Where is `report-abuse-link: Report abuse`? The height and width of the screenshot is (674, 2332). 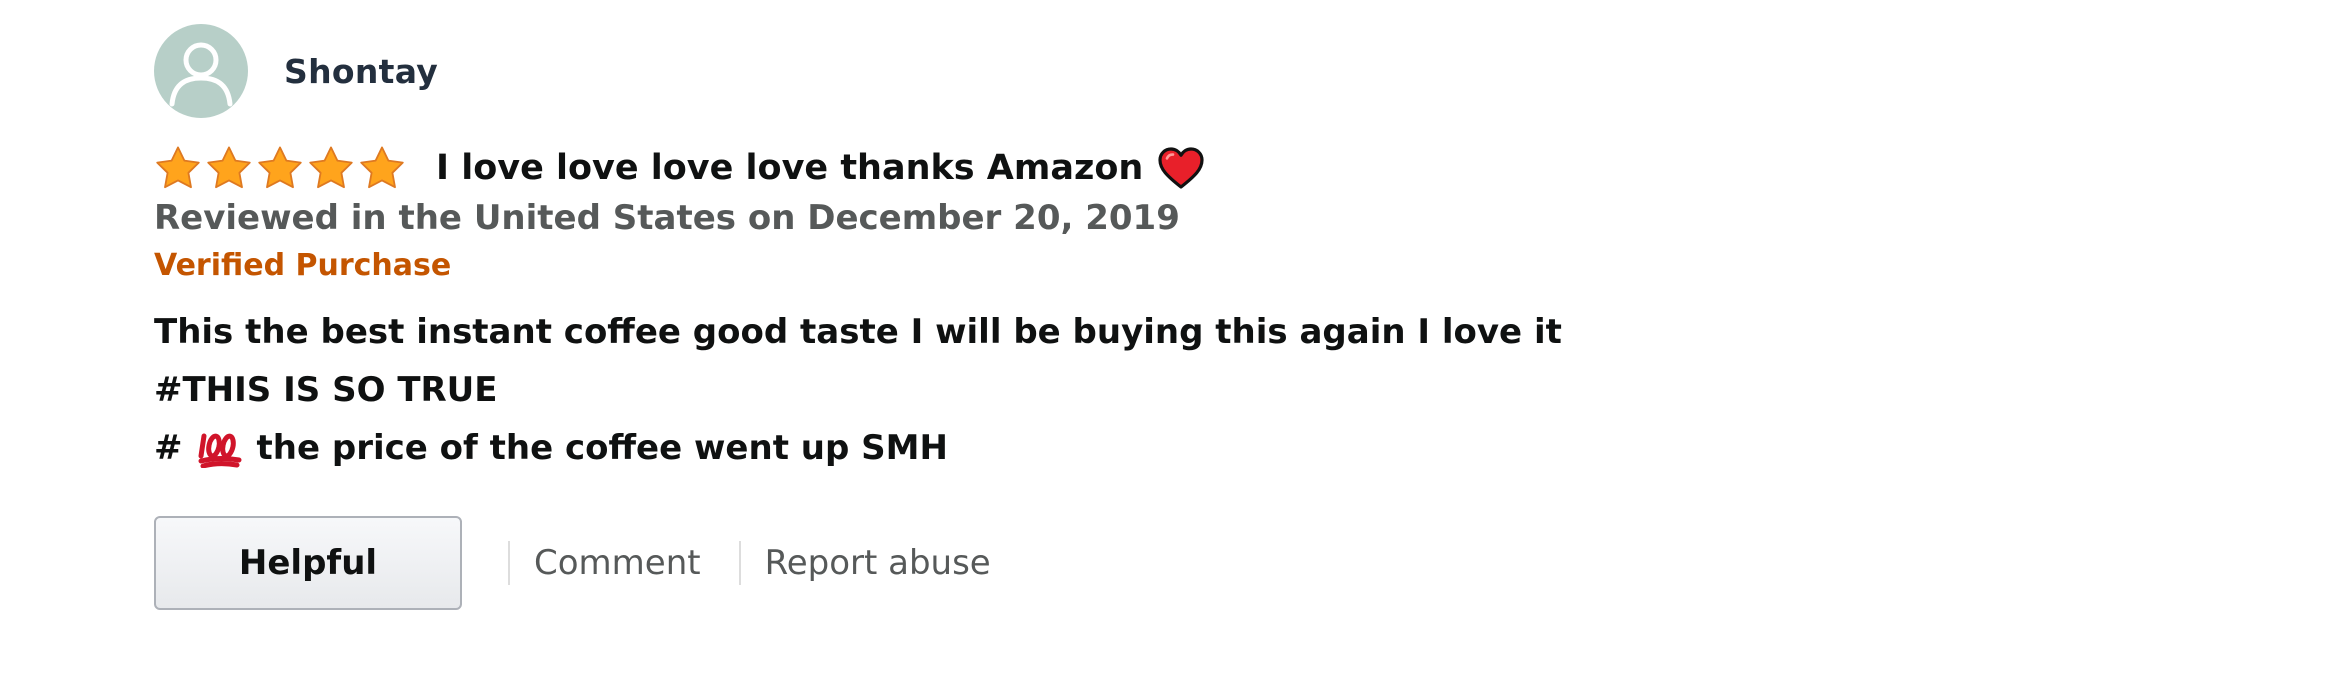
report-abuse-link: Report abuse is located at coordinates (878, 563).